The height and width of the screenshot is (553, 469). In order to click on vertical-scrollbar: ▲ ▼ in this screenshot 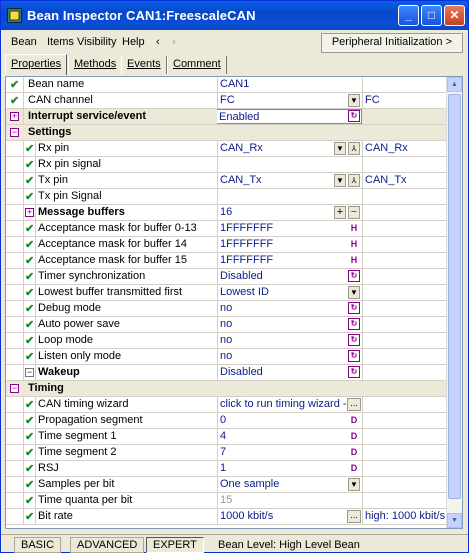, I will do `click(454, 302)`.